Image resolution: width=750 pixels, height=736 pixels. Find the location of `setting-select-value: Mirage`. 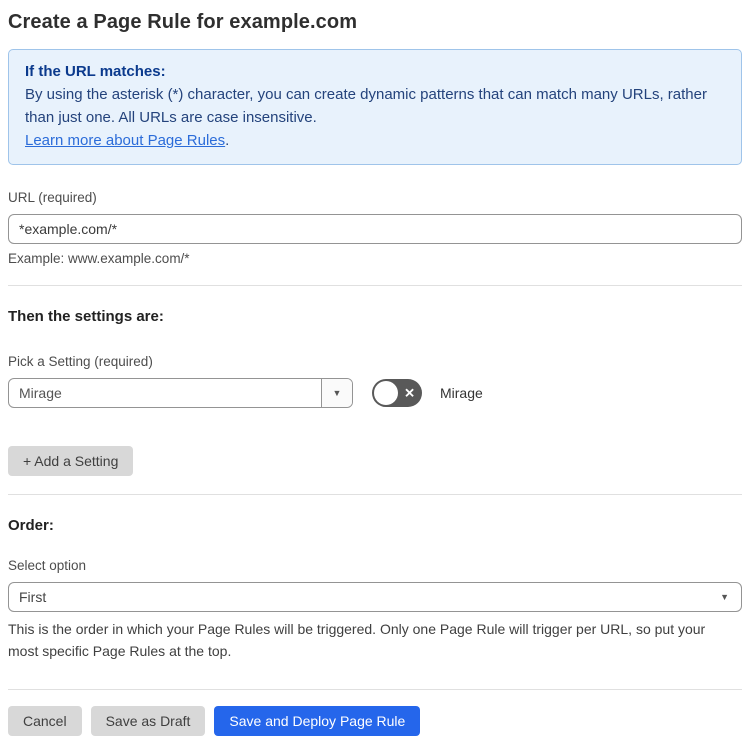

setting-select-value: Mirage is located at coordinates (40, 393).